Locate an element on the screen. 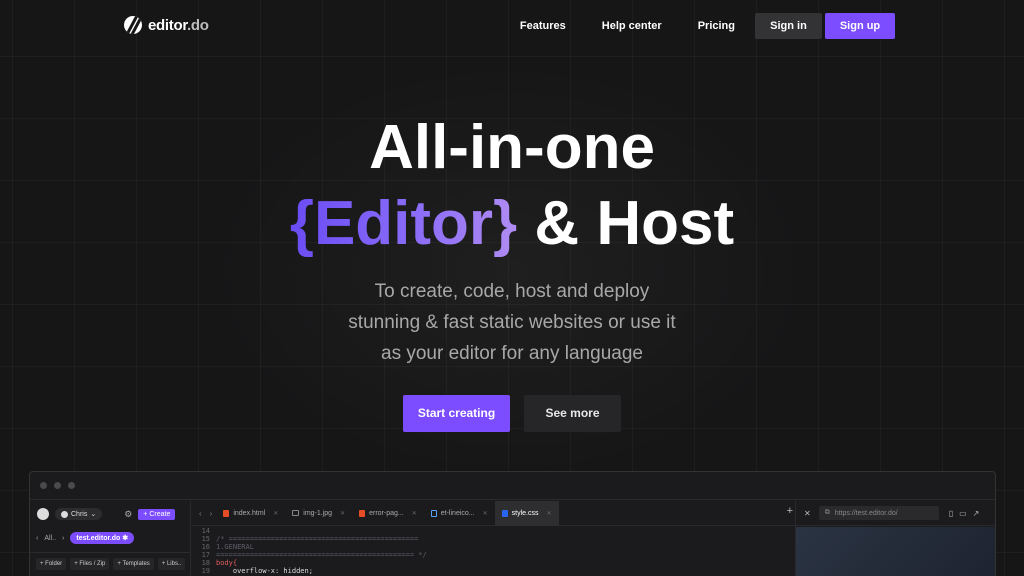 The height and width of the screenshot is (576, 1024). create-button: + Create is located at coordinates (157, 514).